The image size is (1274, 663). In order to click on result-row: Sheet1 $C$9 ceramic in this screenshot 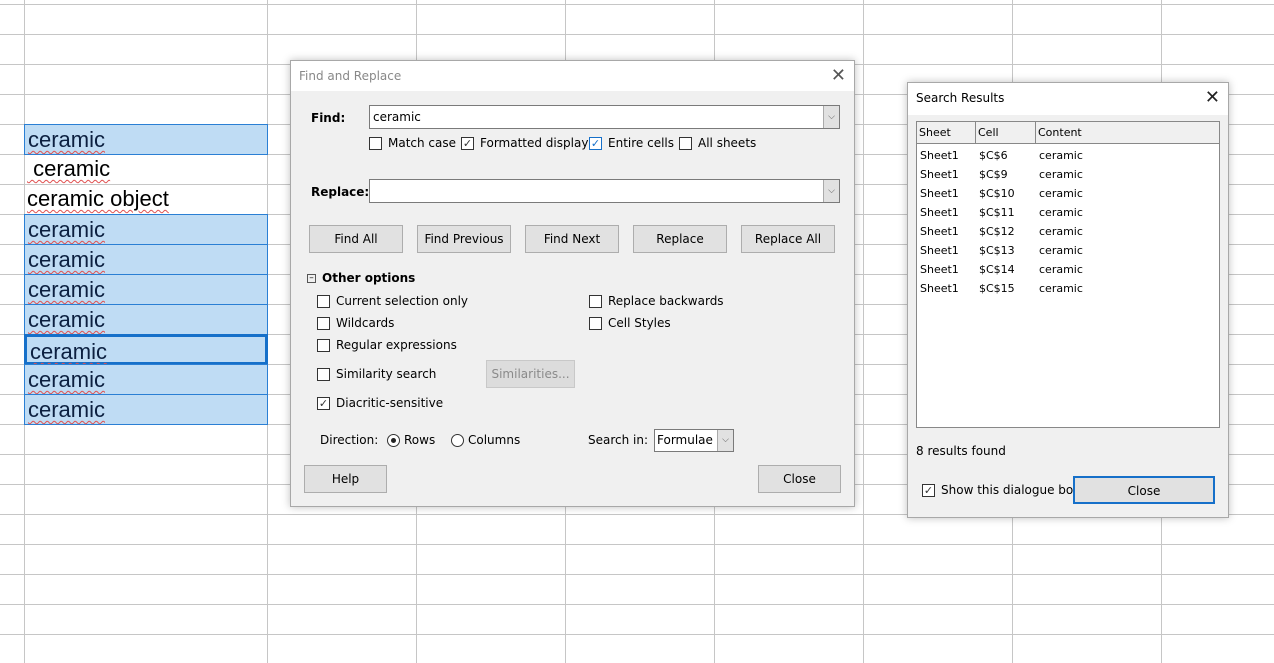, I will do `click(1068, 174)`.